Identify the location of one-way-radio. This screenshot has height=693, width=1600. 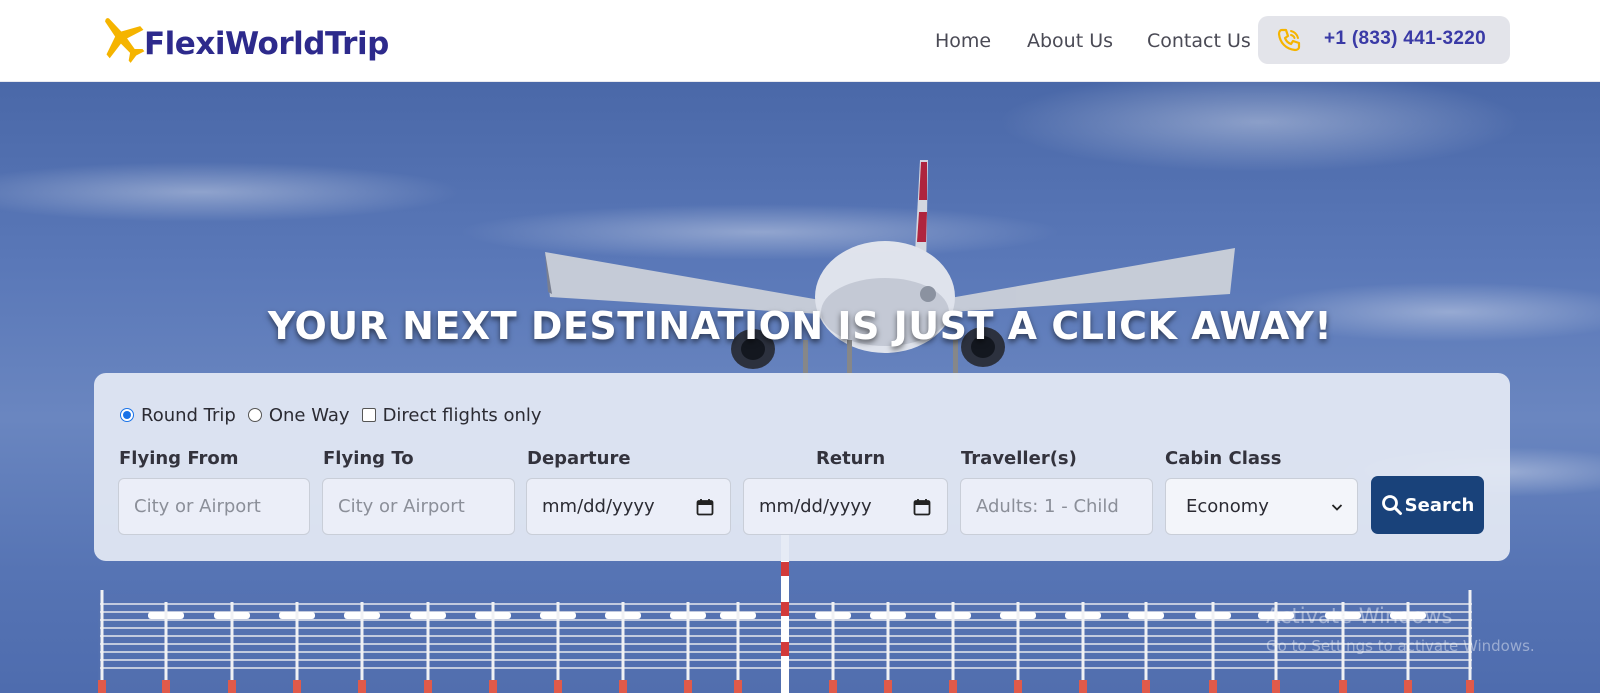
(254, 415).